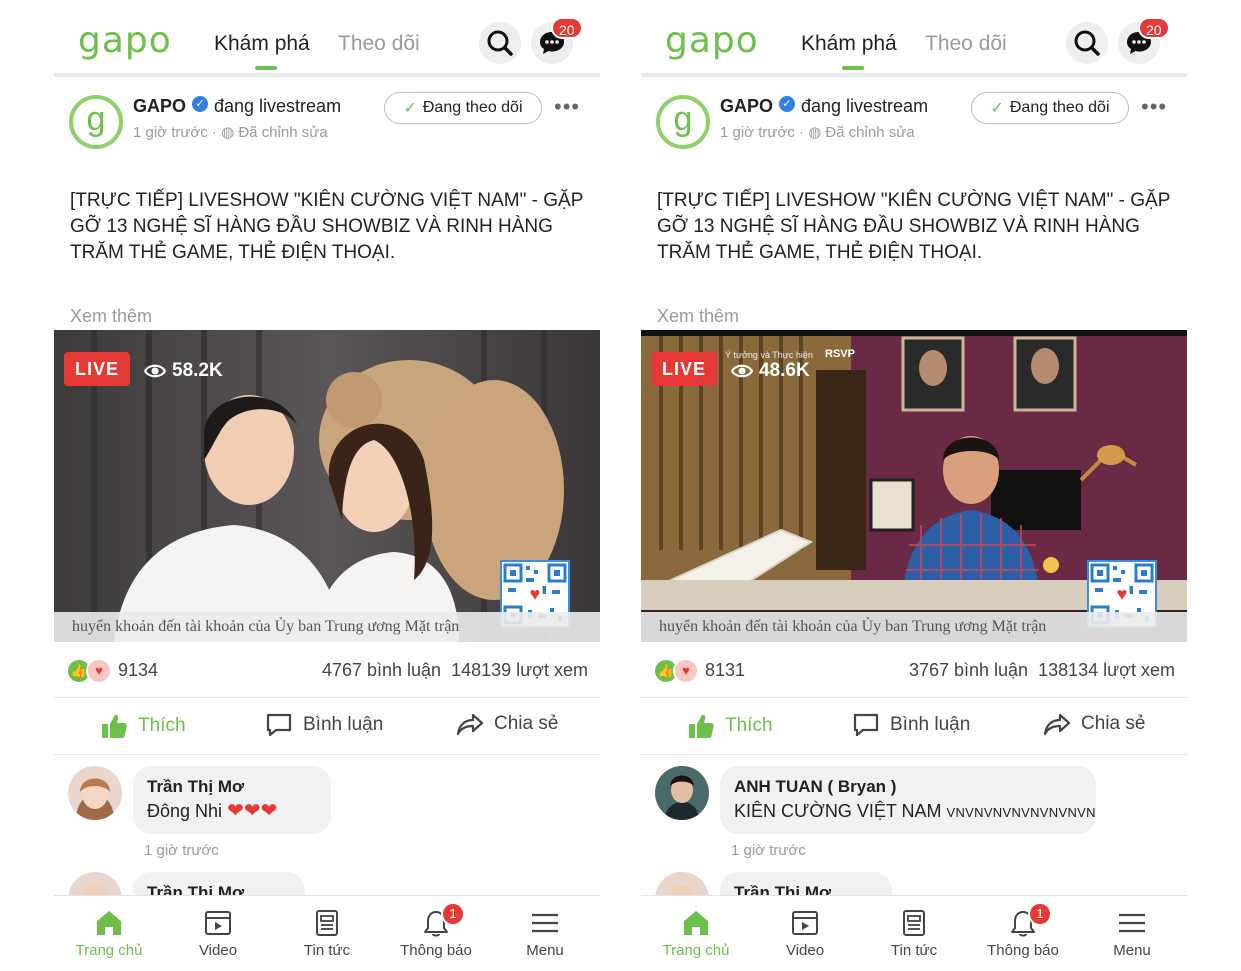  I want to click on comment-count: 3767 bình luận, so click(968, 670).